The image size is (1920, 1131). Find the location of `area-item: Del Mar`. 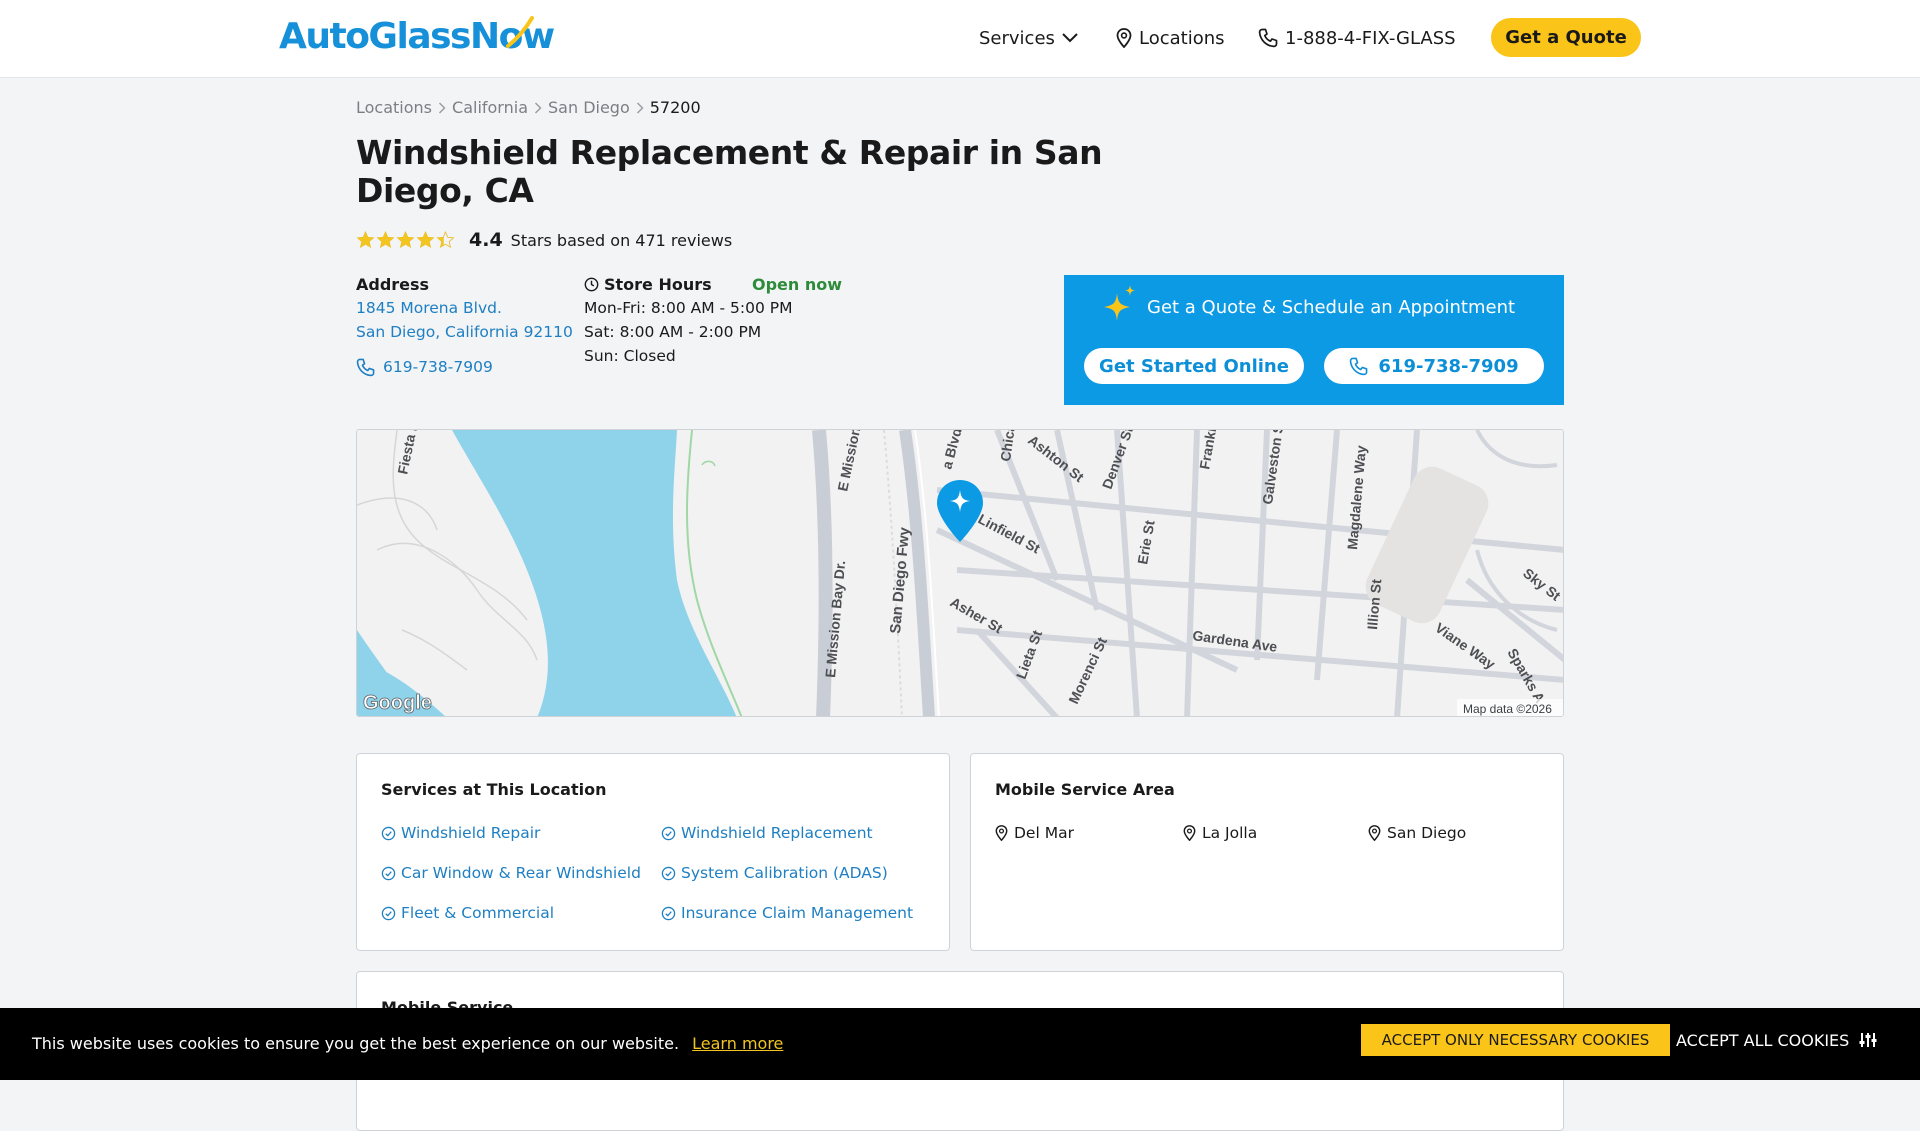

area-item: Del Mar is located at coordinates (1034, 833).